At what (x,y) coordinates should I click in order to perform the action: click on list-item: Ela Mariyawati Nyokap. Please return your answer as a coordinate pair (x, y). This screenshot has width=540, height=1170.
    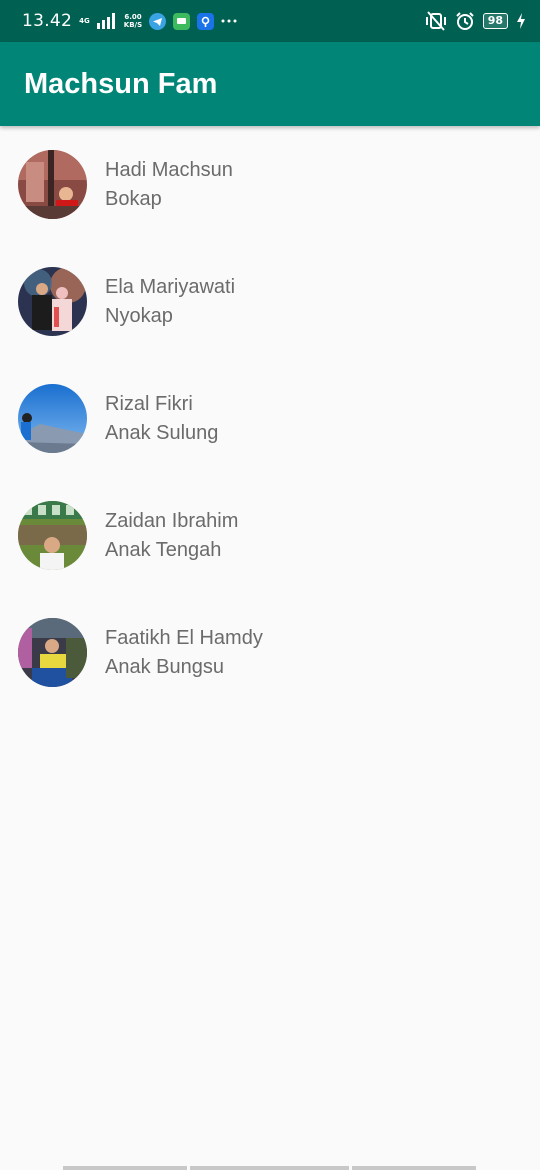
    Looking at the image, I should click on (270, 301).